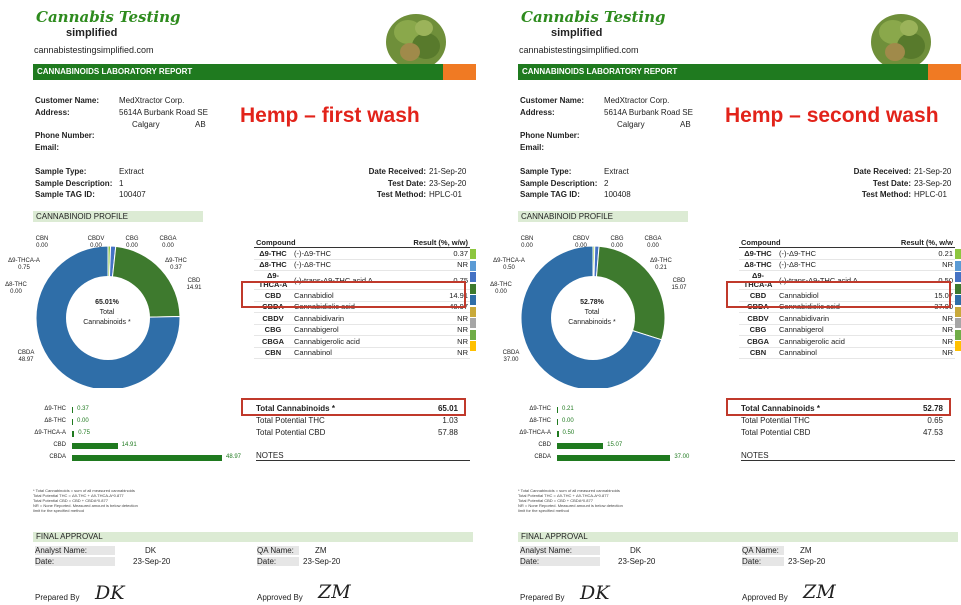  Describe the element at coordinates (163, 112) in the screenshot. I see `address-value: 5614A Burbank Road SE` at that location.